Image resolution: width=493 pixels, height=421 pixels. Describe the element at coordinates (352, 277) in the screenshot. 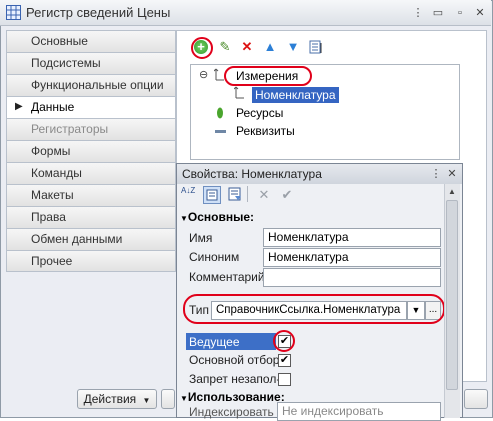

I see `comment-field` at that location.